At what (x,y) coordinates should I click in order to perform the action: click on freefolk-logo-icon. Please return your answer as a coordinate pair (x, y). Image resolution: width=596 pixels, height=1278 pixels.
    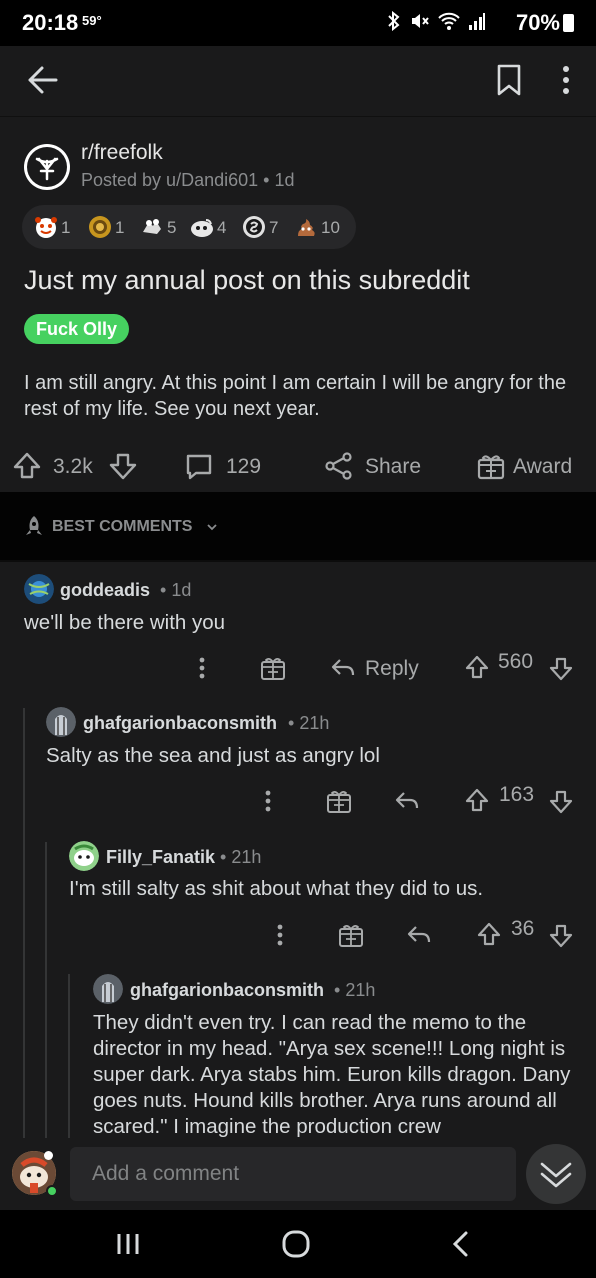
    Looking at the image, I should click on (47, 169).